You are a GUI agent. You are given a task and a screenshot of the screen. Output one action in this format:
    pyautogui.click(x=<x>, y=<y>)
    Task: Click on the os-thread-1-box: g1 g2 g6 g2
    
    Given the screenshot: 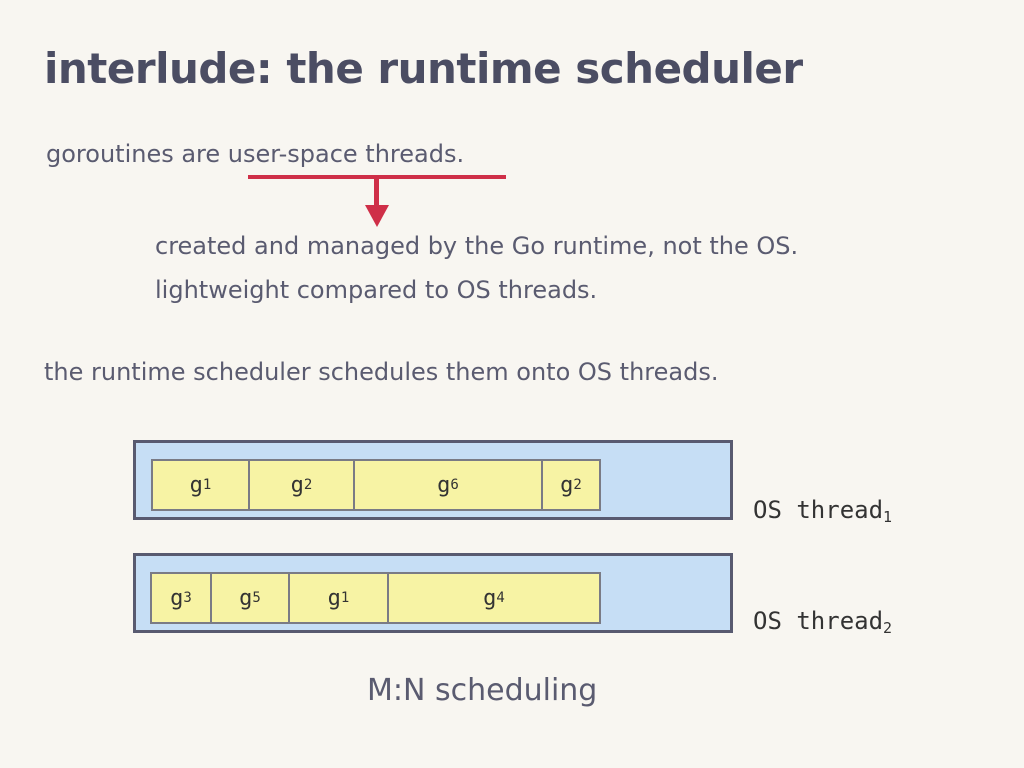 What is the action you would take?
    pyautogui.click(x=433, y=480)
    